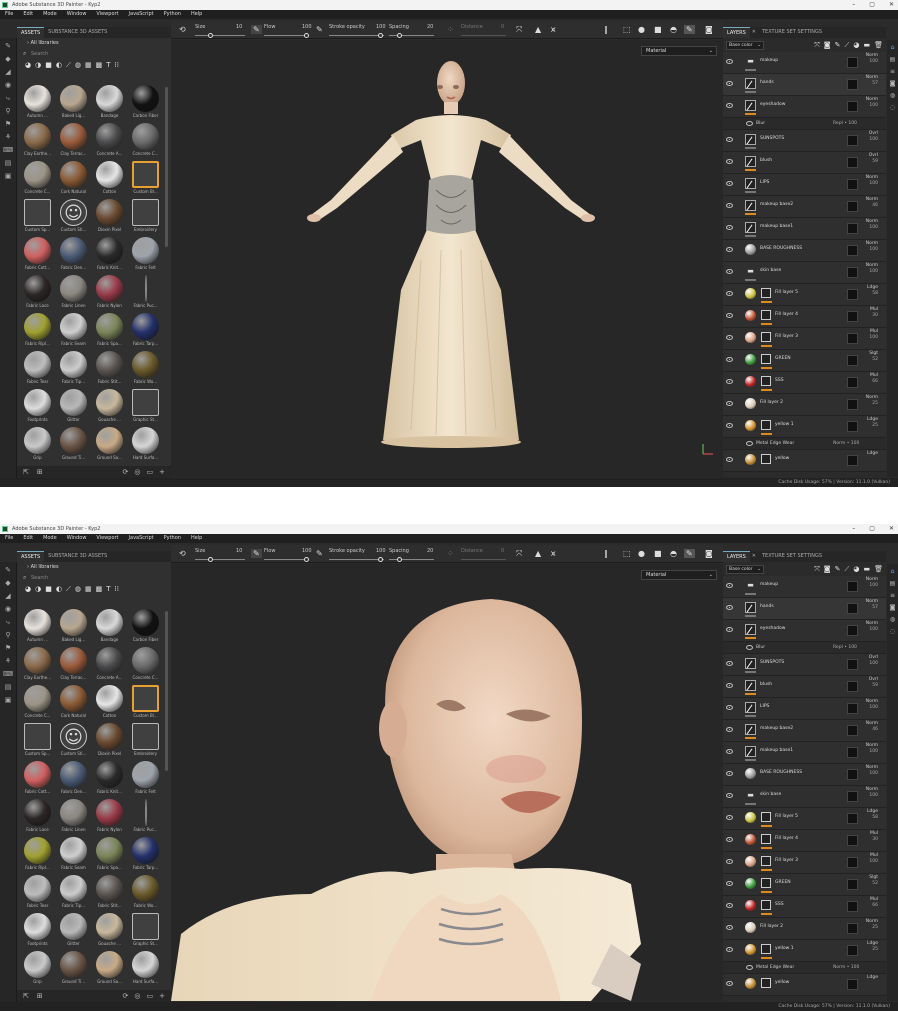 Image resolution: width=898 pixels, height=1011 pixels. I want to click on asset-thumbnail: Embroidery, so click(145, 216).